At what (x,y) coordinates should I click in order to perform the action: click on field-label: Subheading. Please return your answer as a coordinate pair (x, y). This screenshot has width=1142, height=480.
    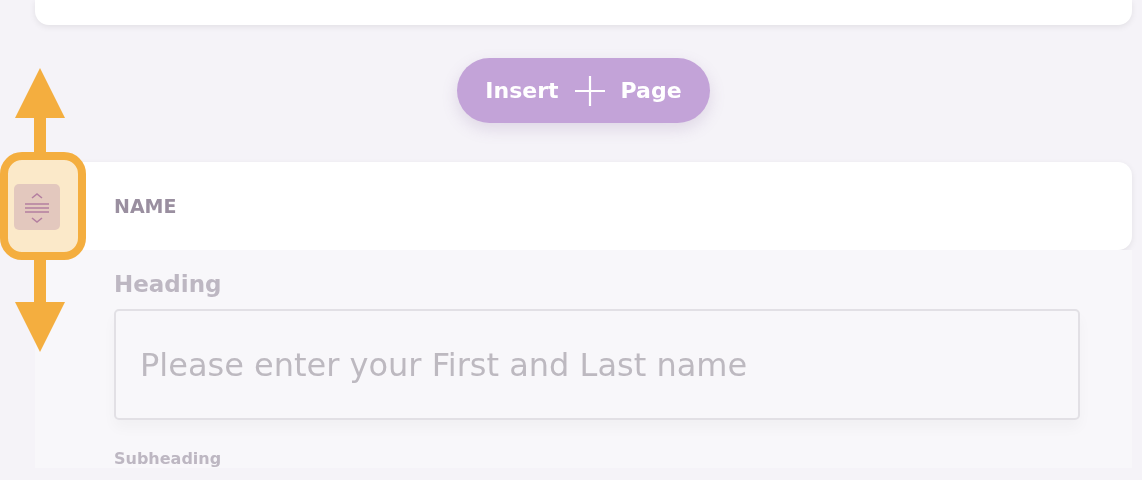
    Looking at the image, I should click on (168, 459).